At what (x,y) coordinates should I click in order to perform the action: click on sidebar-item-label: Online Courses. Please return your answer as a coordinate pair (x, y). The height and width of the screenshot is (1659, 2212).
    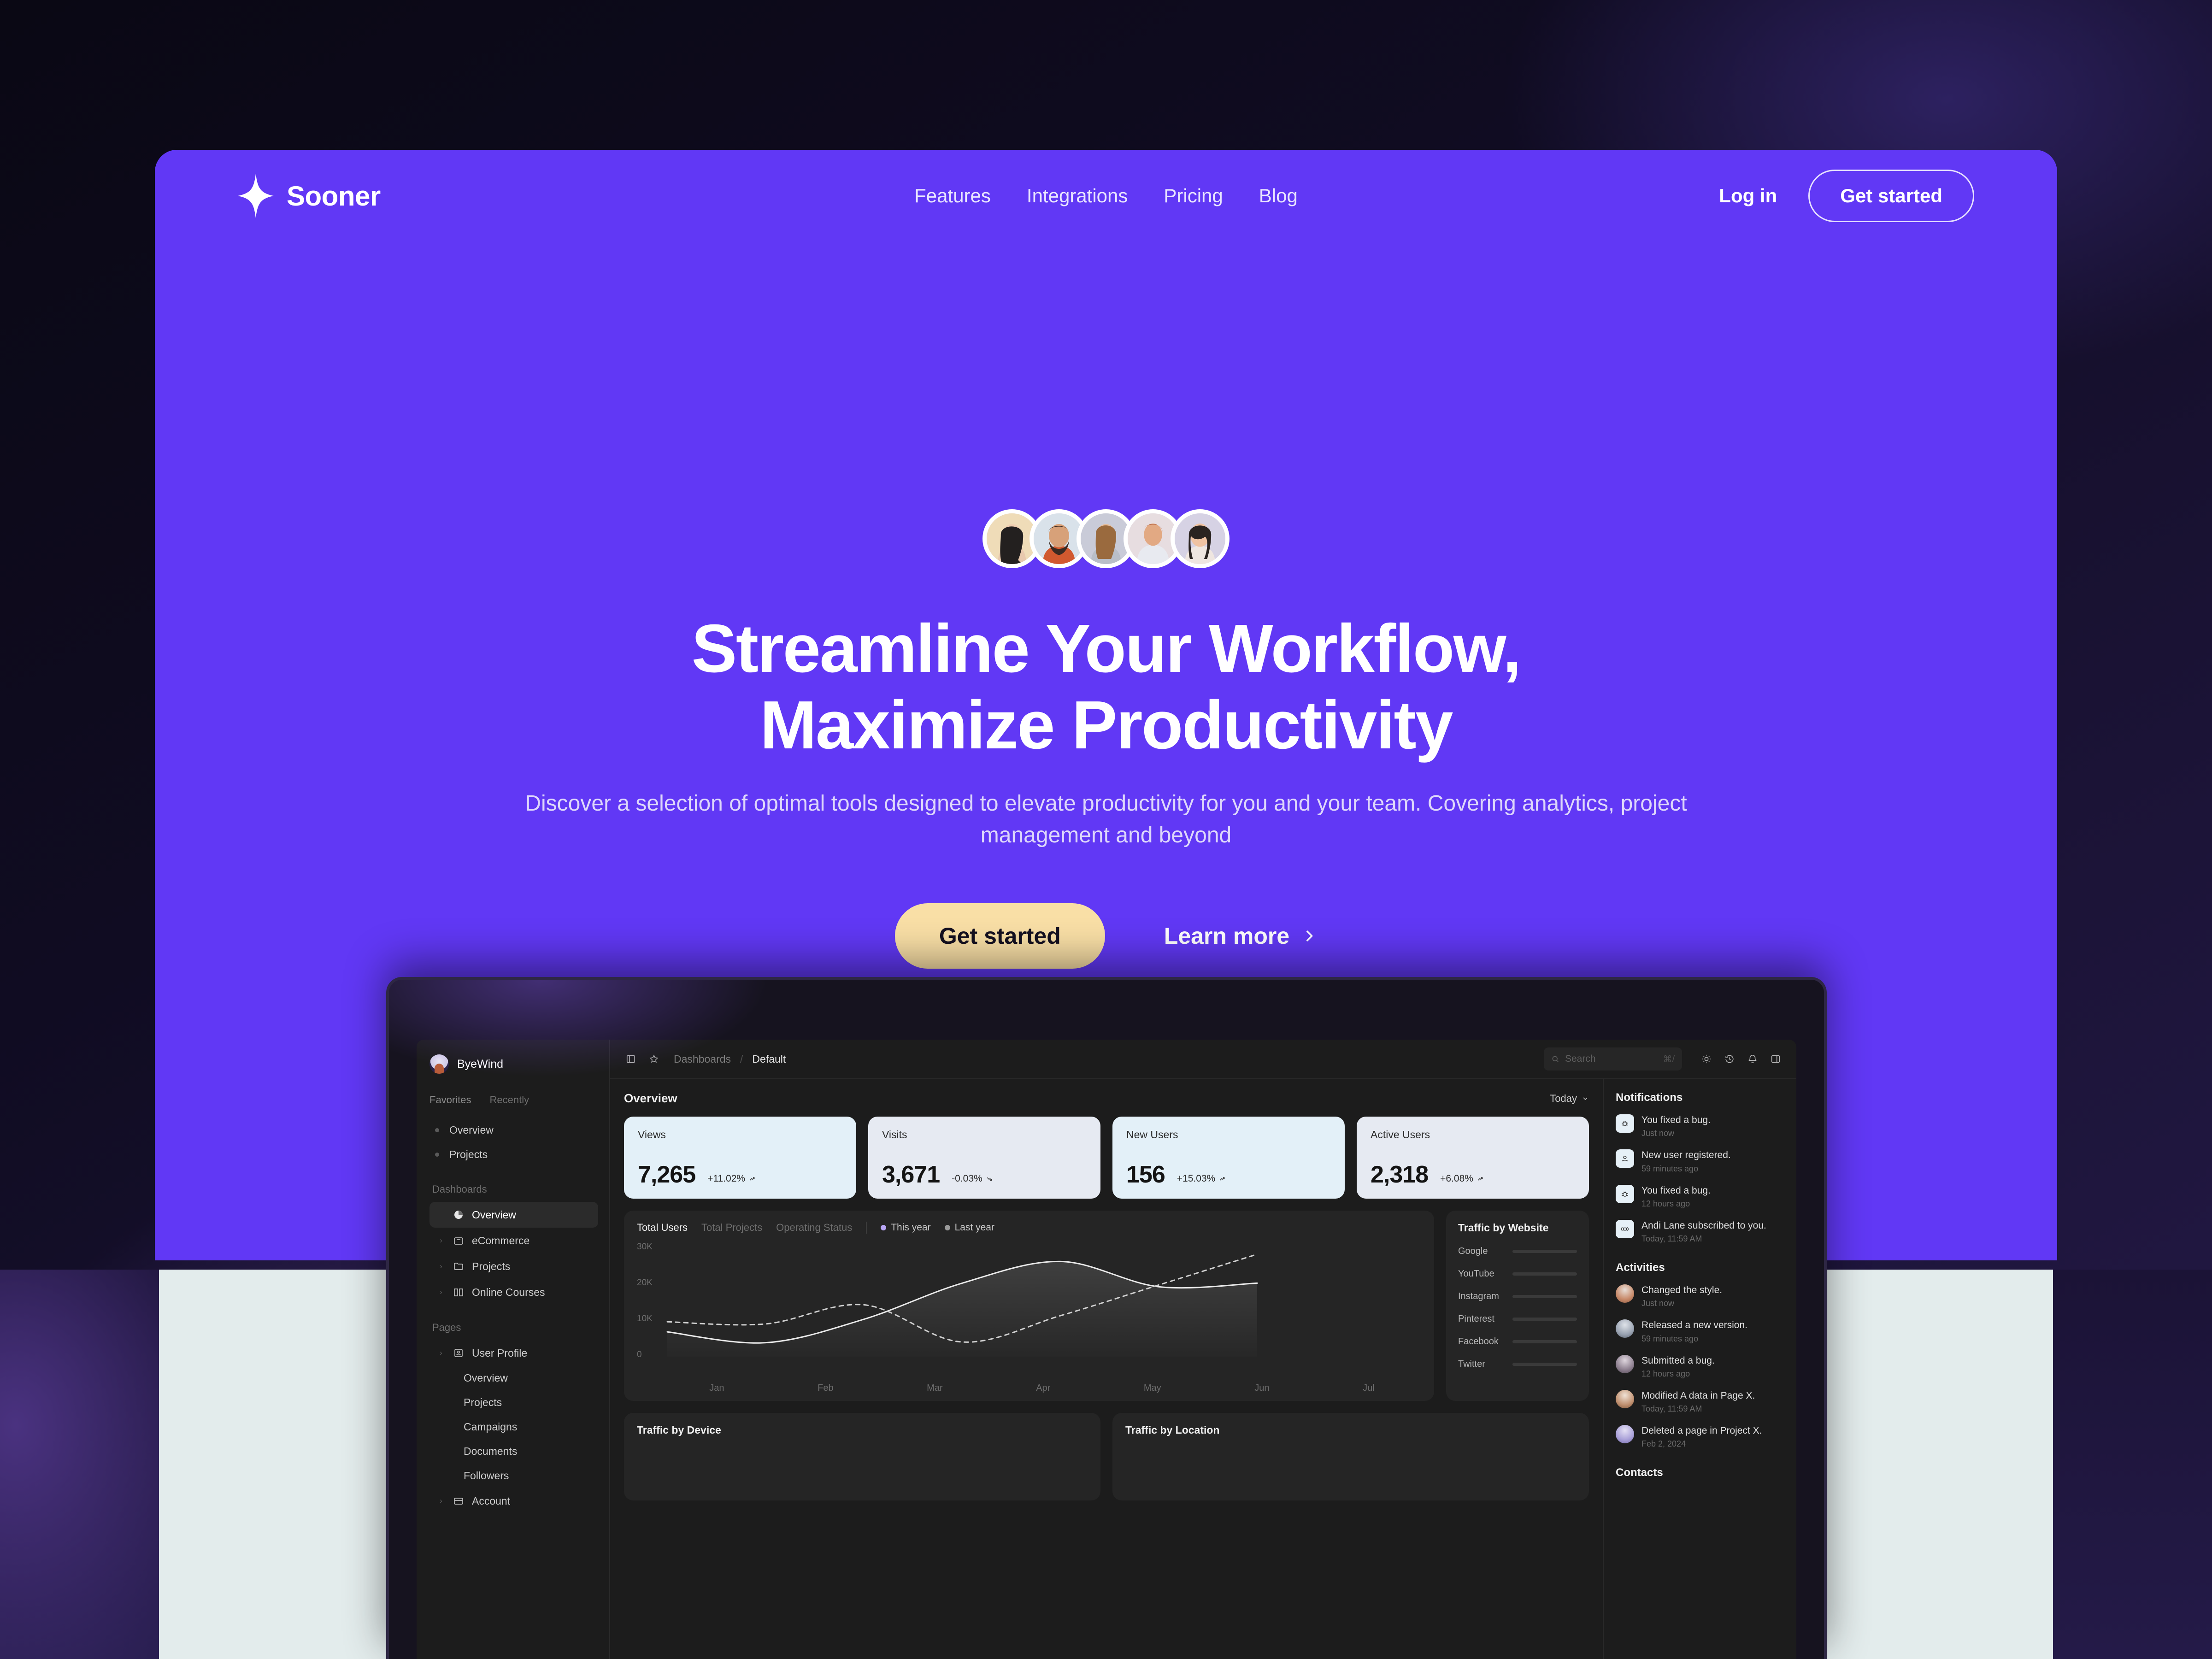
    Looking at the image, I should click on (508, 1292).